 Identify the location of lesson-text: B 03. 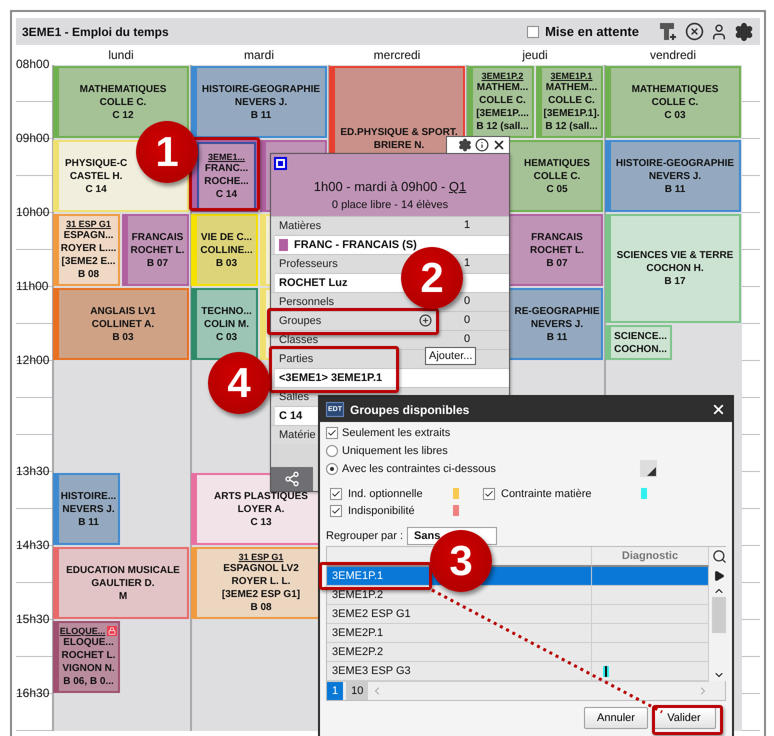
(227, 263).